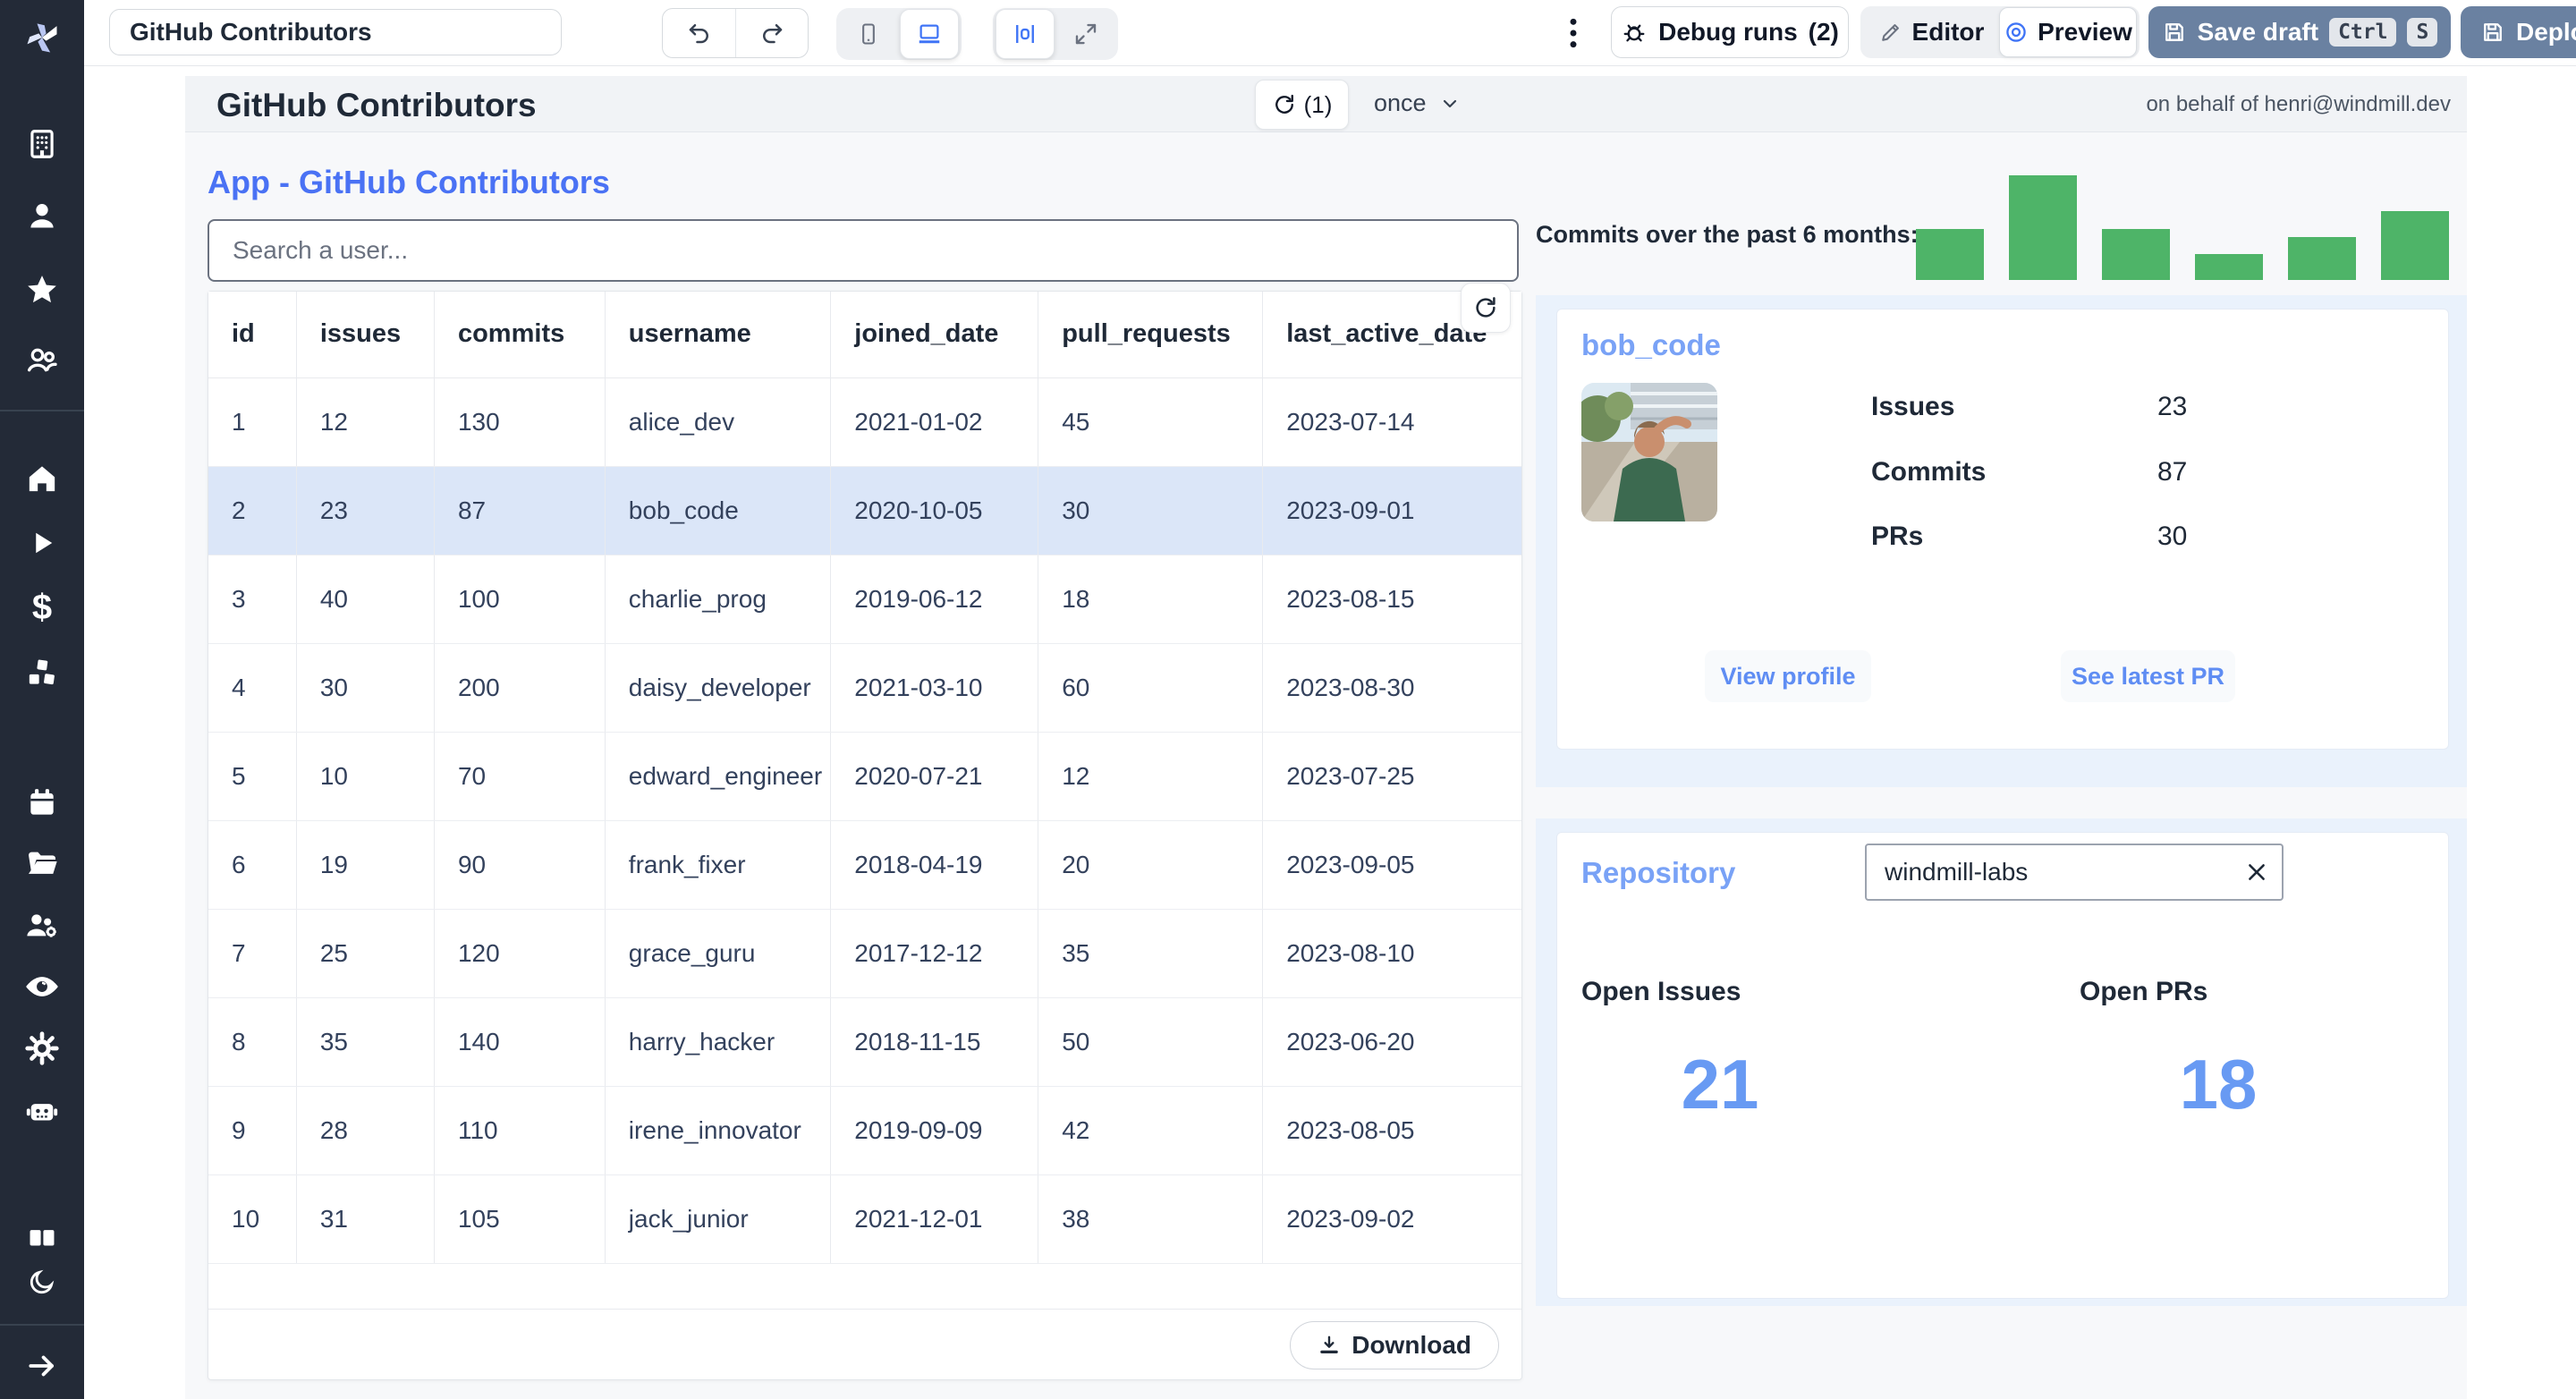  What do you see at coordinates (252, 865) in the screenshot?
I see `table-cell: 6` at bounding box center [252, 865].